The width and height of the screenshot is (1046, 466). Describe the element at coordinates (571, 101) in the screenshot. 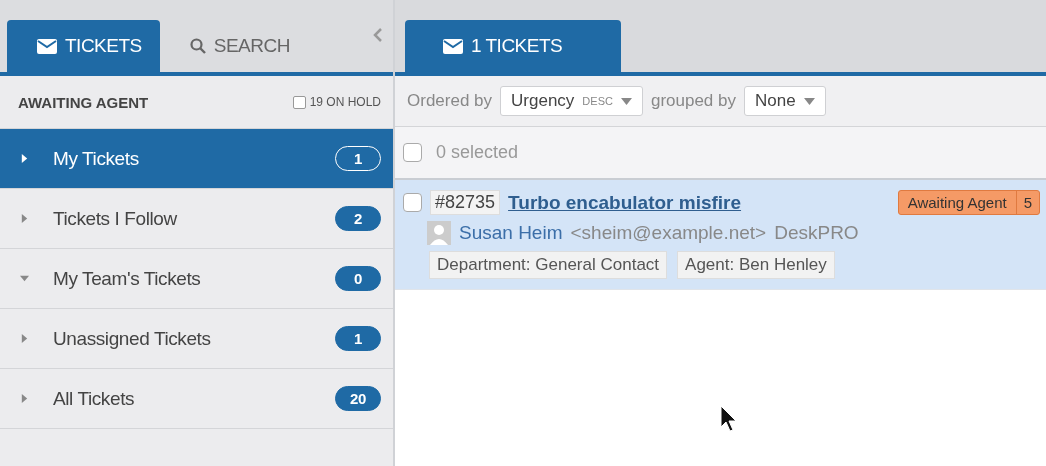

I see `order-dropdown: Urgency DESC` at that location.